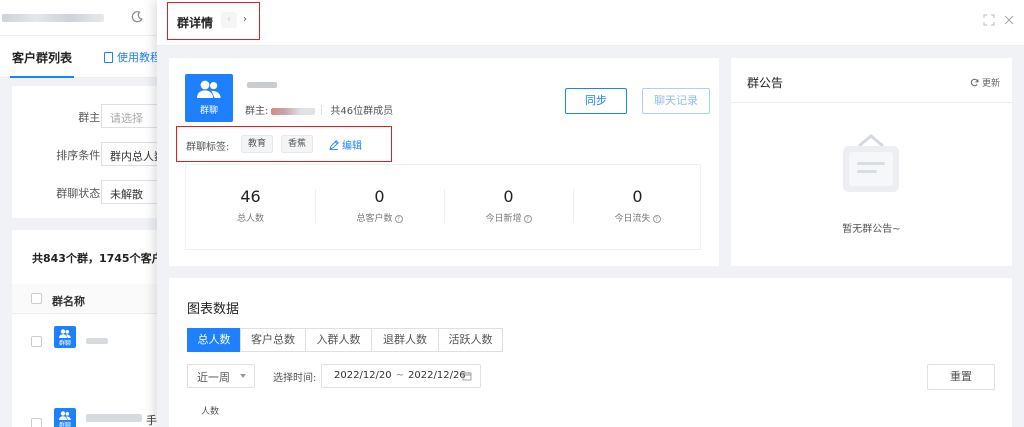 The height and width of the screenshot is (427, 1024). Describe the element at coordinates (257, 111) in the screenshot. I see `owner-label: 群主:` at that location.